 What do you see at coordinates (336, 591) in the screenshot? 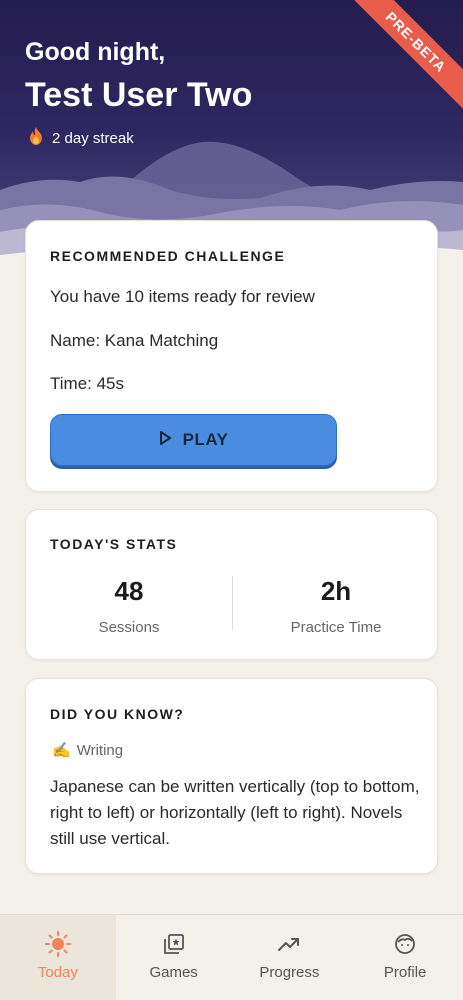
I see `stat-value: 2h` at bounding box center [336, 591].